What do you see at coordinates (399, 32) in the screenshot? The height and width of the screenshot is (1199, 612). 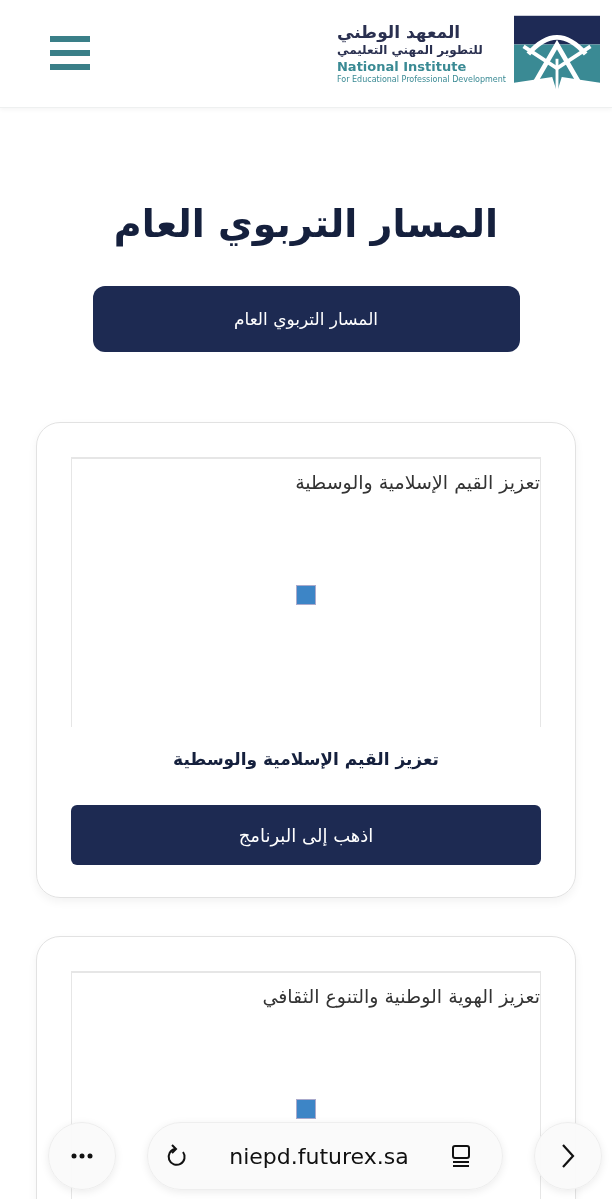 I see `logo-arabic-name: المعهد الوطني` at bounding box center [399, 32].